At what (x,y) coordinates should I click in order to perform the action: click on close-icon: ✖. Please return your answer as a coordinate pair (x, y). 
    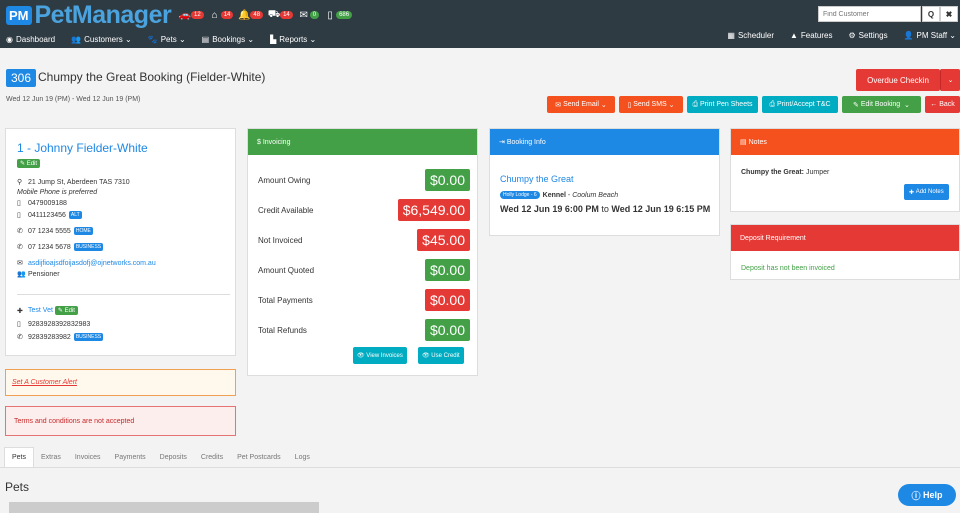
    Looking at the image, I should click on (949, 14).